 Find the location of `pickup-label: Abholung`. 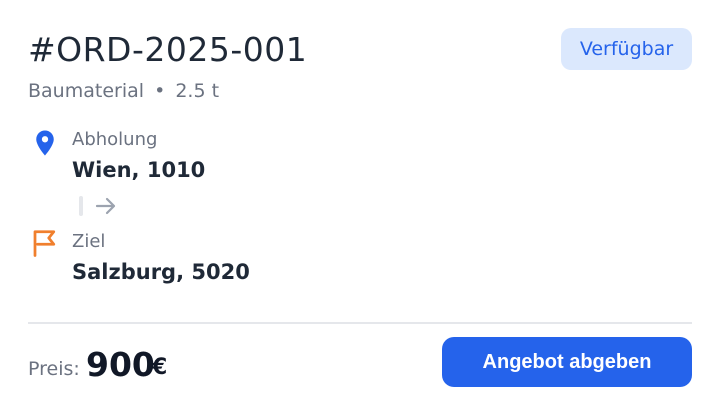

pickup-label: Abholung is located at coordinates (115, 139).